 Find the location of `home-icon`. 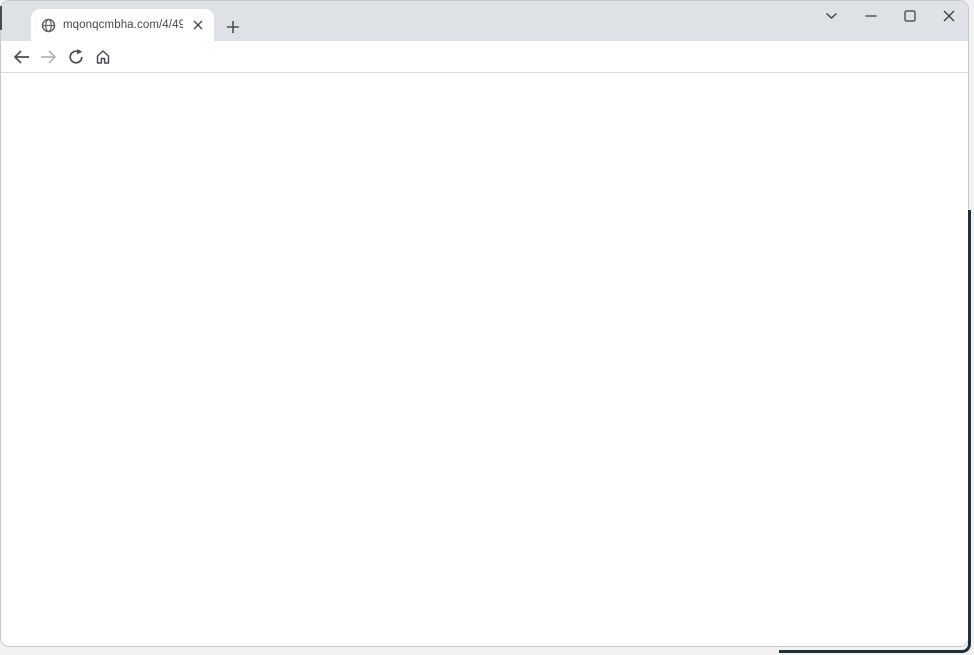

home-icon is located at coordinates (103, 57).